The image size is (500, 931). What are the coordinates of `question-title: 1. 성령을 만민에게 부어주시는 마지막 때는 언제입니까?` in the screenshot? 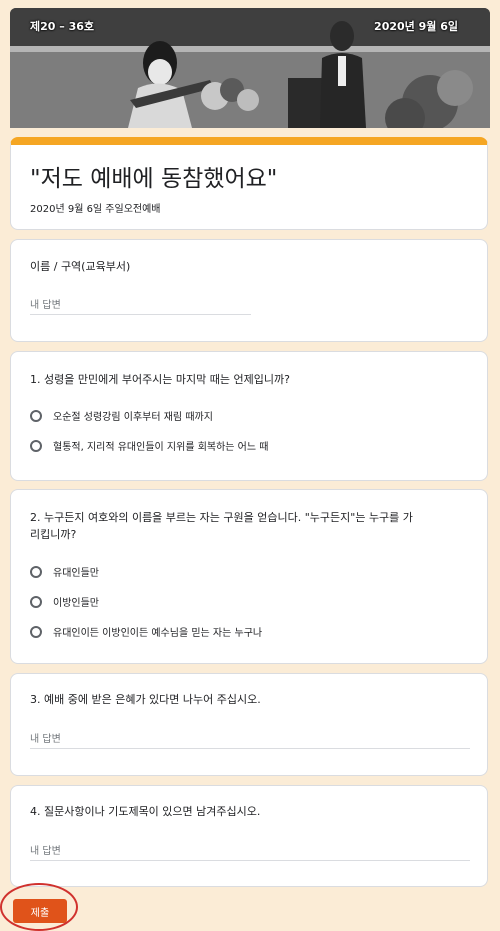 It's located at (160, 379).